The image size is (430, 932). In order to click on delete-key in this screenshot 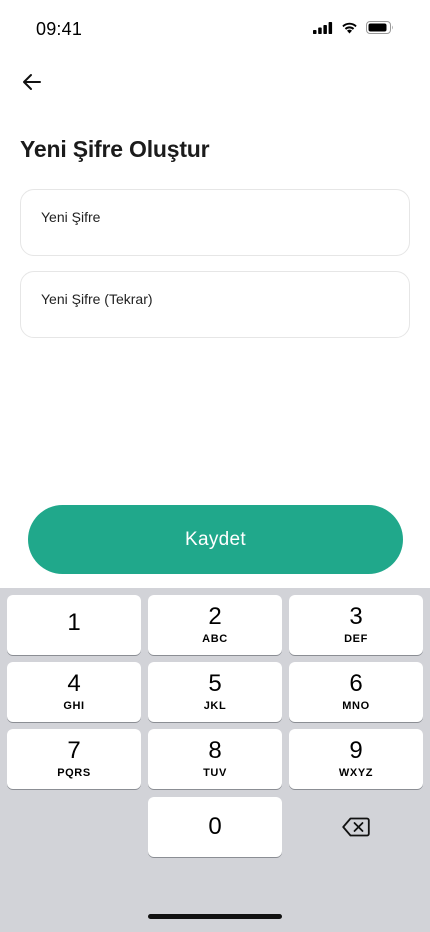, I will do `click(356, 827)`.